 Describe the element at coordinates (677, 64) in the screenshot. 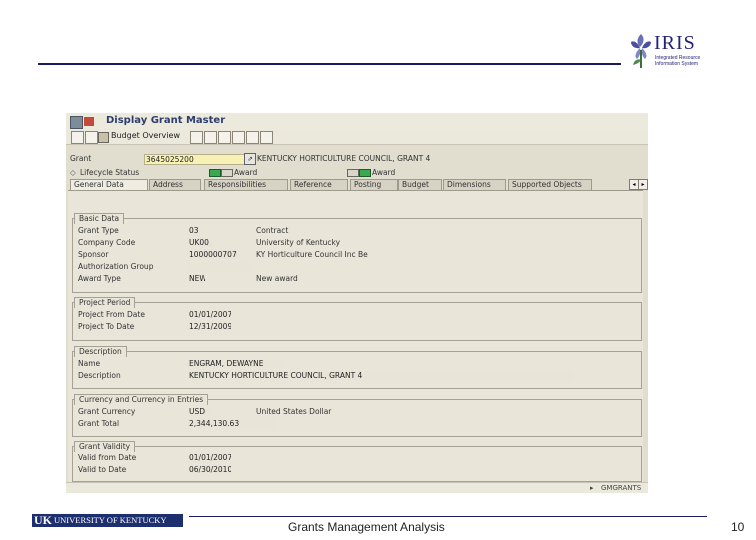

I see `iris-tagline: Information System` at that location.